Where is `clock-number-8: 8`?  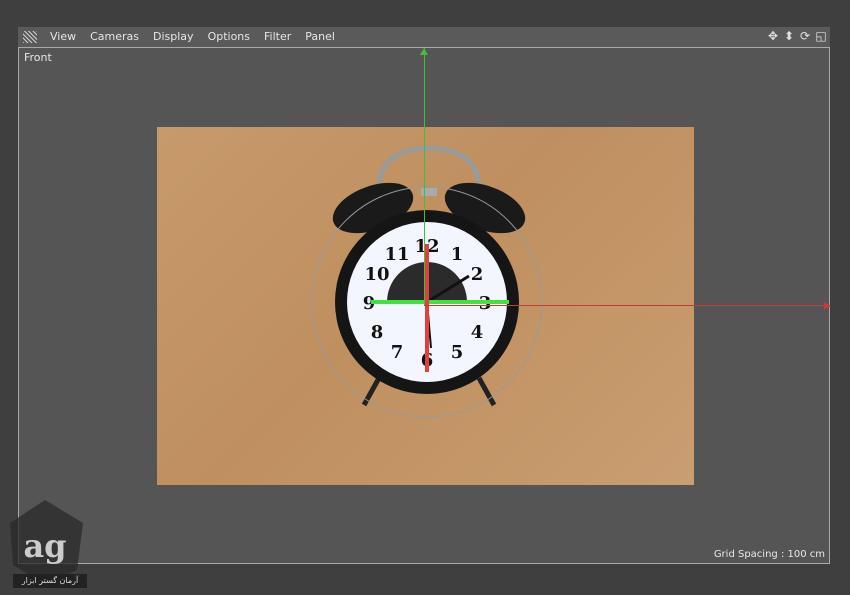
clock-number-8: 8 is located at coordinates (377, 332).